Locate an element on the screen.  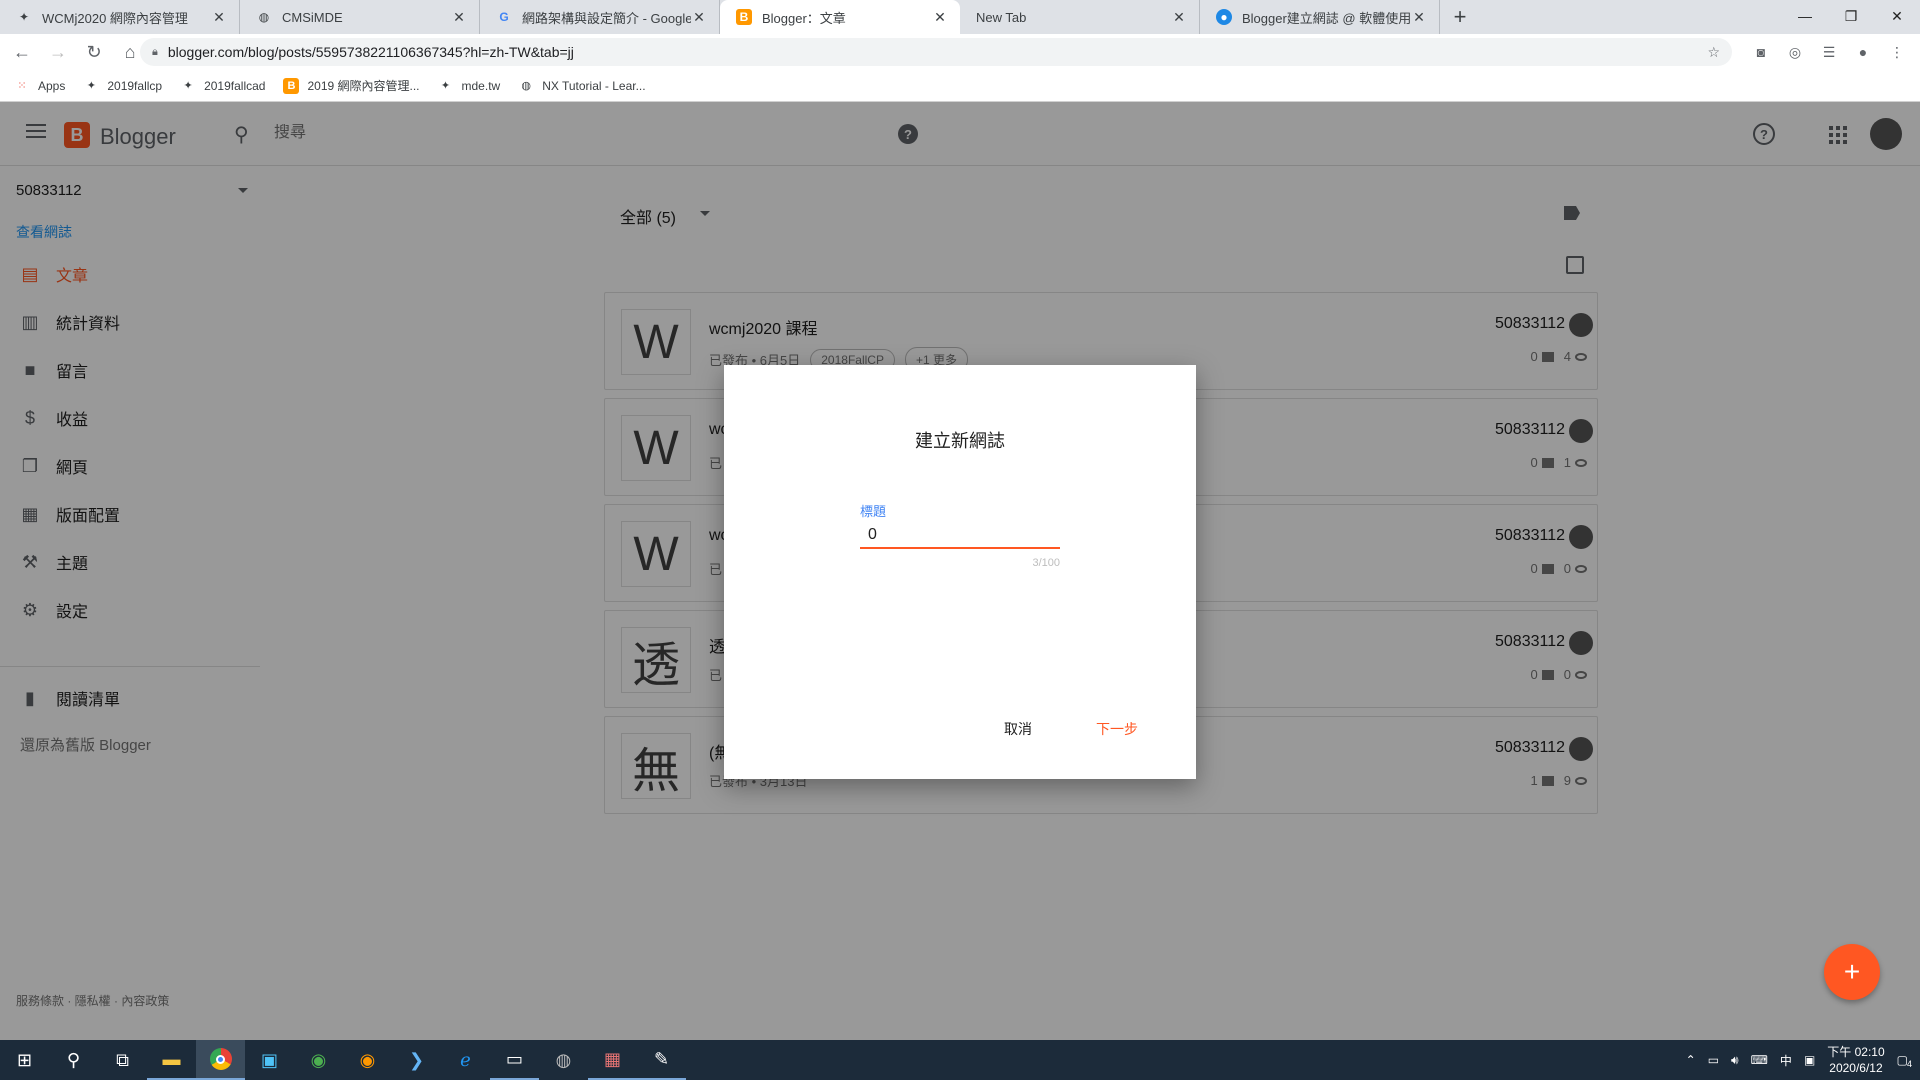
tab-favicon-icon: ✦ is located at coordinates (24, 17).